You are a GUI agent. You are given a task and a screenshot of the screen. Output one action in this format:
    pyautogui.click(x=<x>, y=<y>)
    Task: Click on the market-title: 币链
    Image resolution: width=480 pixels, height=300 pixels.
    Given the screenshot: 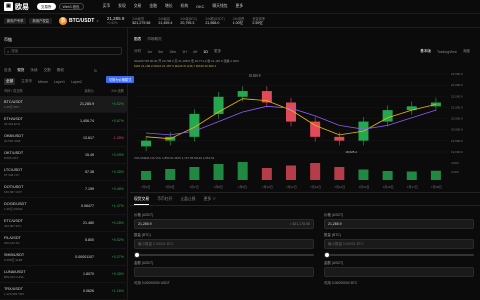 What is the action you would take?
    pyautogui.click(x=8, y=39)
    